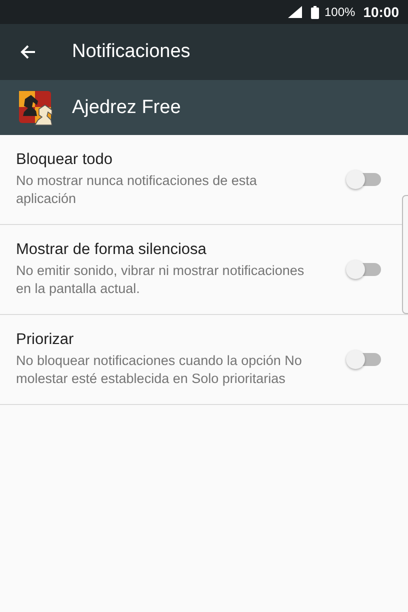 The height and width of the screenshot is (612, 408). Describe the element at coordinates (137, 190) in the screenshot. I see `setting-description: No mostrar nunca notificaciones de esta aplicación` at that location.